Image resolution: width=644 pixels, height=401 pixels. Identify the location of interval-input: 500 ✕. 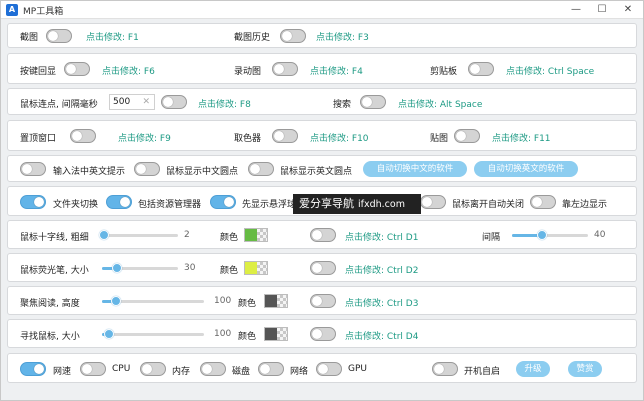
(132, 102).